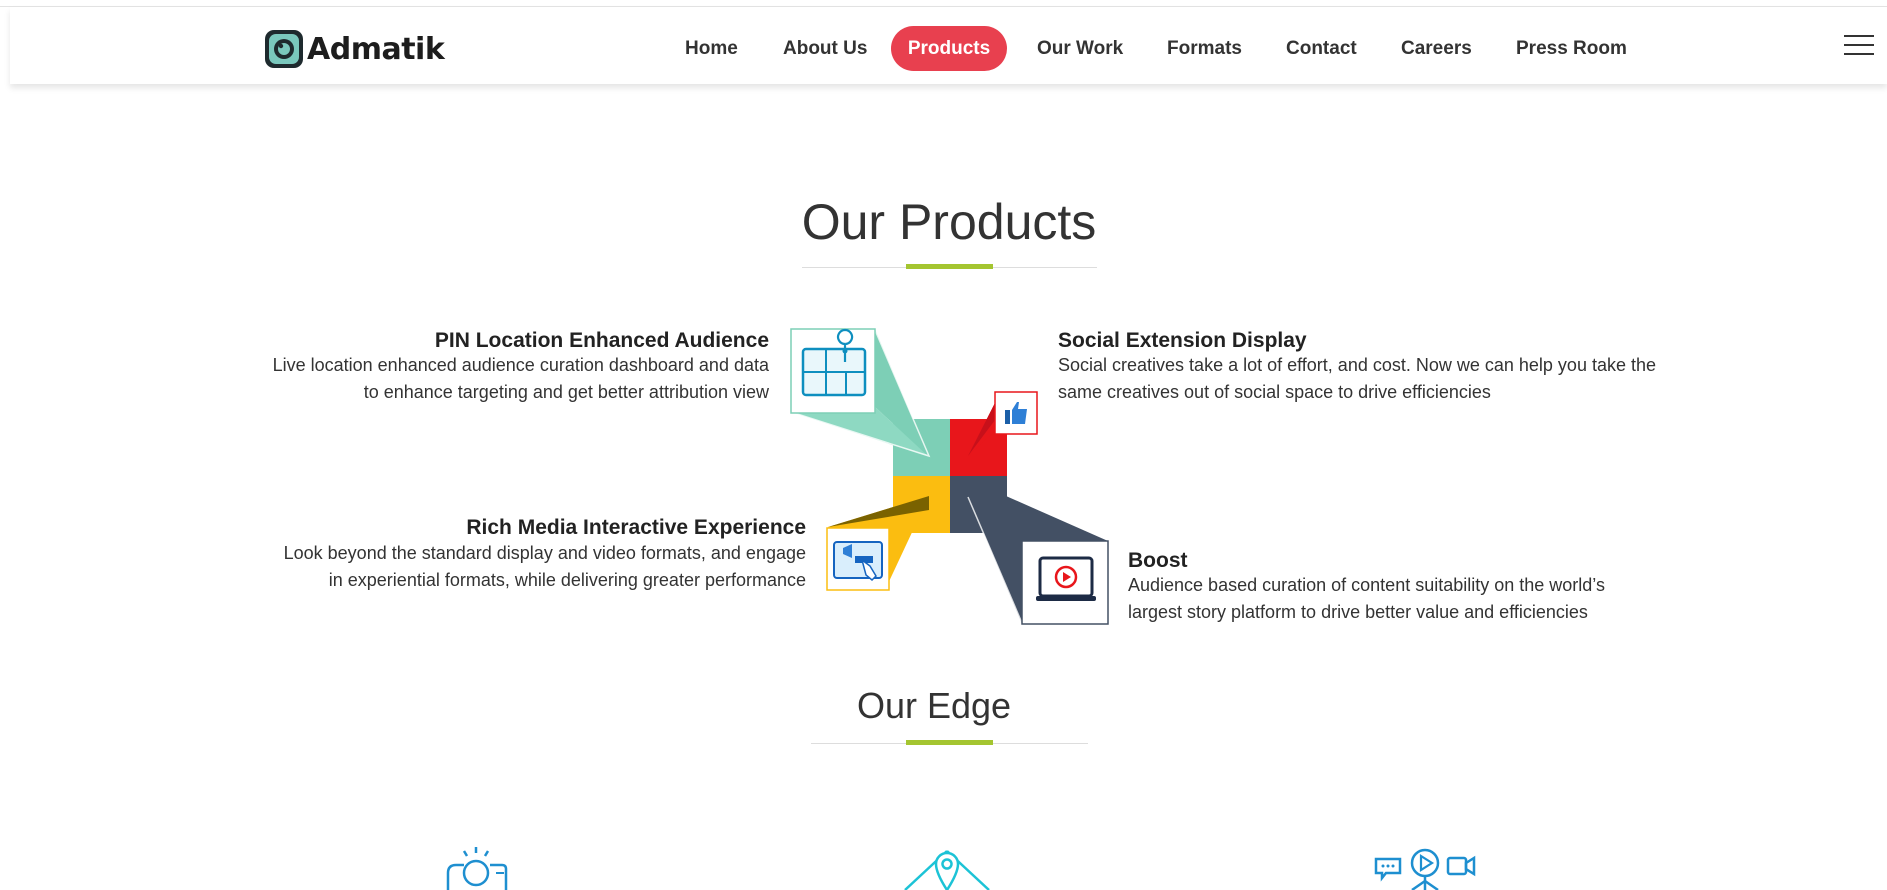  I want to click on product-title-rich-media: Rich Media Interactive Experience, so click(636, 527).